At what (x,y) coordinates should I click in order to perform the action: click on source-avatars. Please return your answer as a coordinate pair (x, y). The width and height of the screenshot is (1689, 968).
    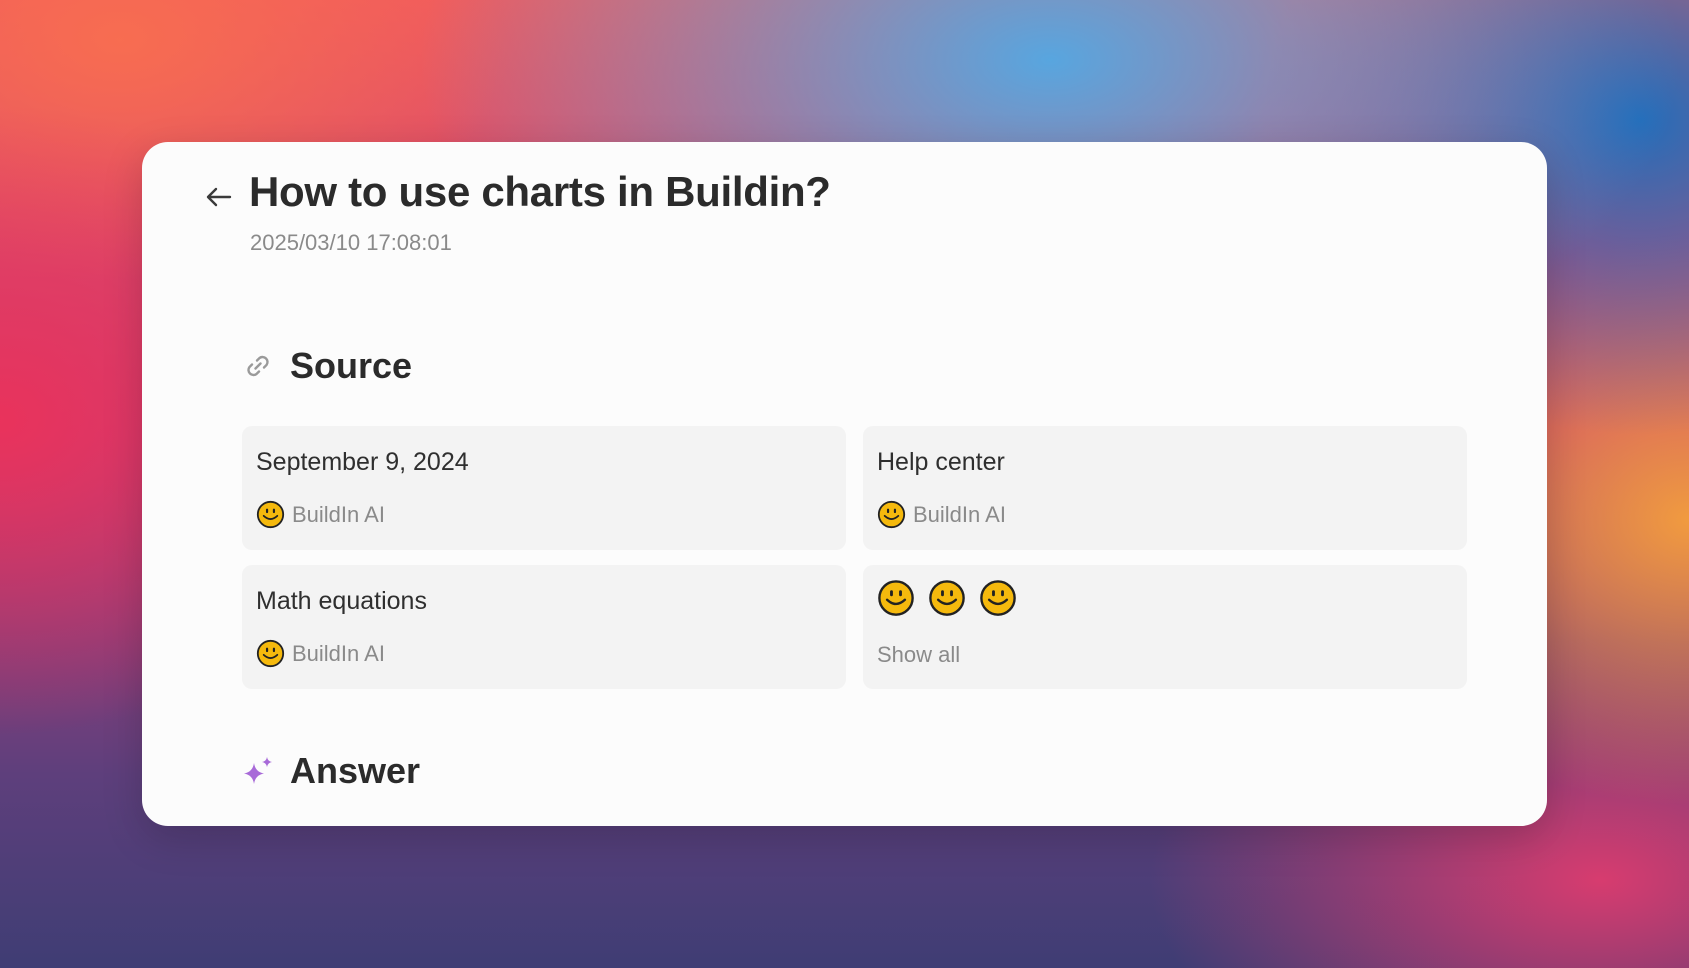
    Looking at the image, I should click on (953, 598).